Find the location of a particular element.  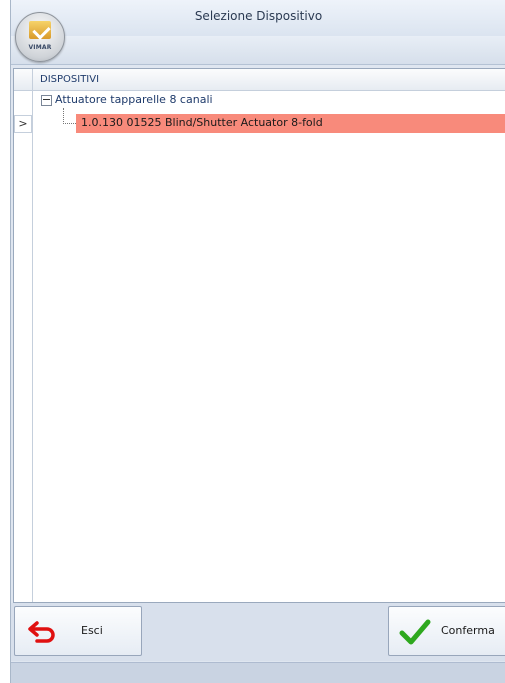

toolbar is located at coordinates (258, 50).